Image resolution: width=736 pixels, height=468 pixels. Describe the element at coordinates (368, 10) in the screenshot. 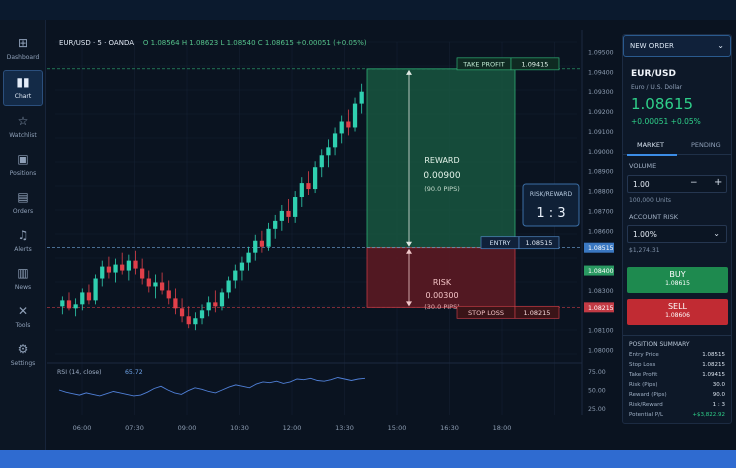

I see `top-bar` at that location.